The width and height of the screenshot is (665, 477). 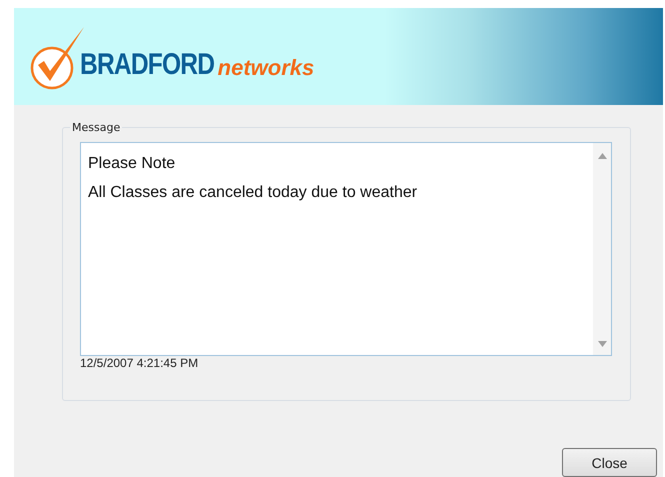 I want to click on scroll-down-icon, so click(x=602, y=344).